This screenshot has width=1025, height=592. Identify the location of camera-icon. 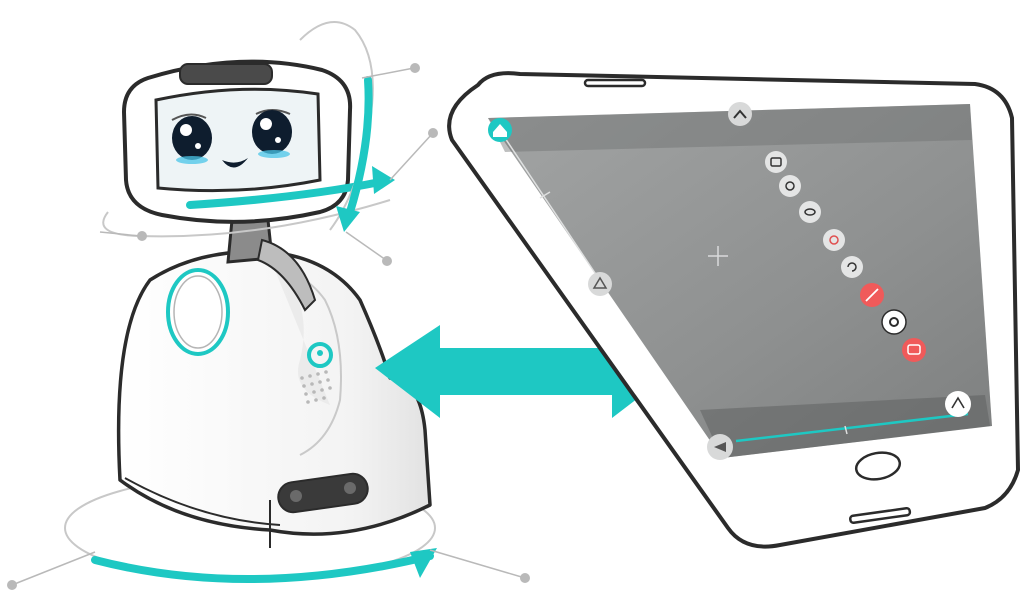
(776, 162).